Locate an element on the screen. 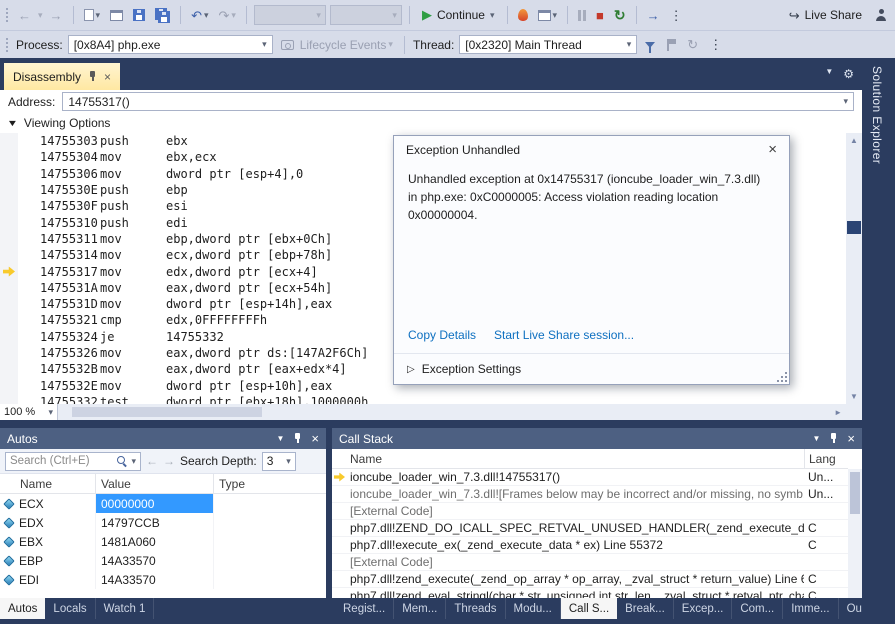 This screenshot has height=624, width=895. autos-row: EDI 14A33570 is located at coordinates (163, 579).